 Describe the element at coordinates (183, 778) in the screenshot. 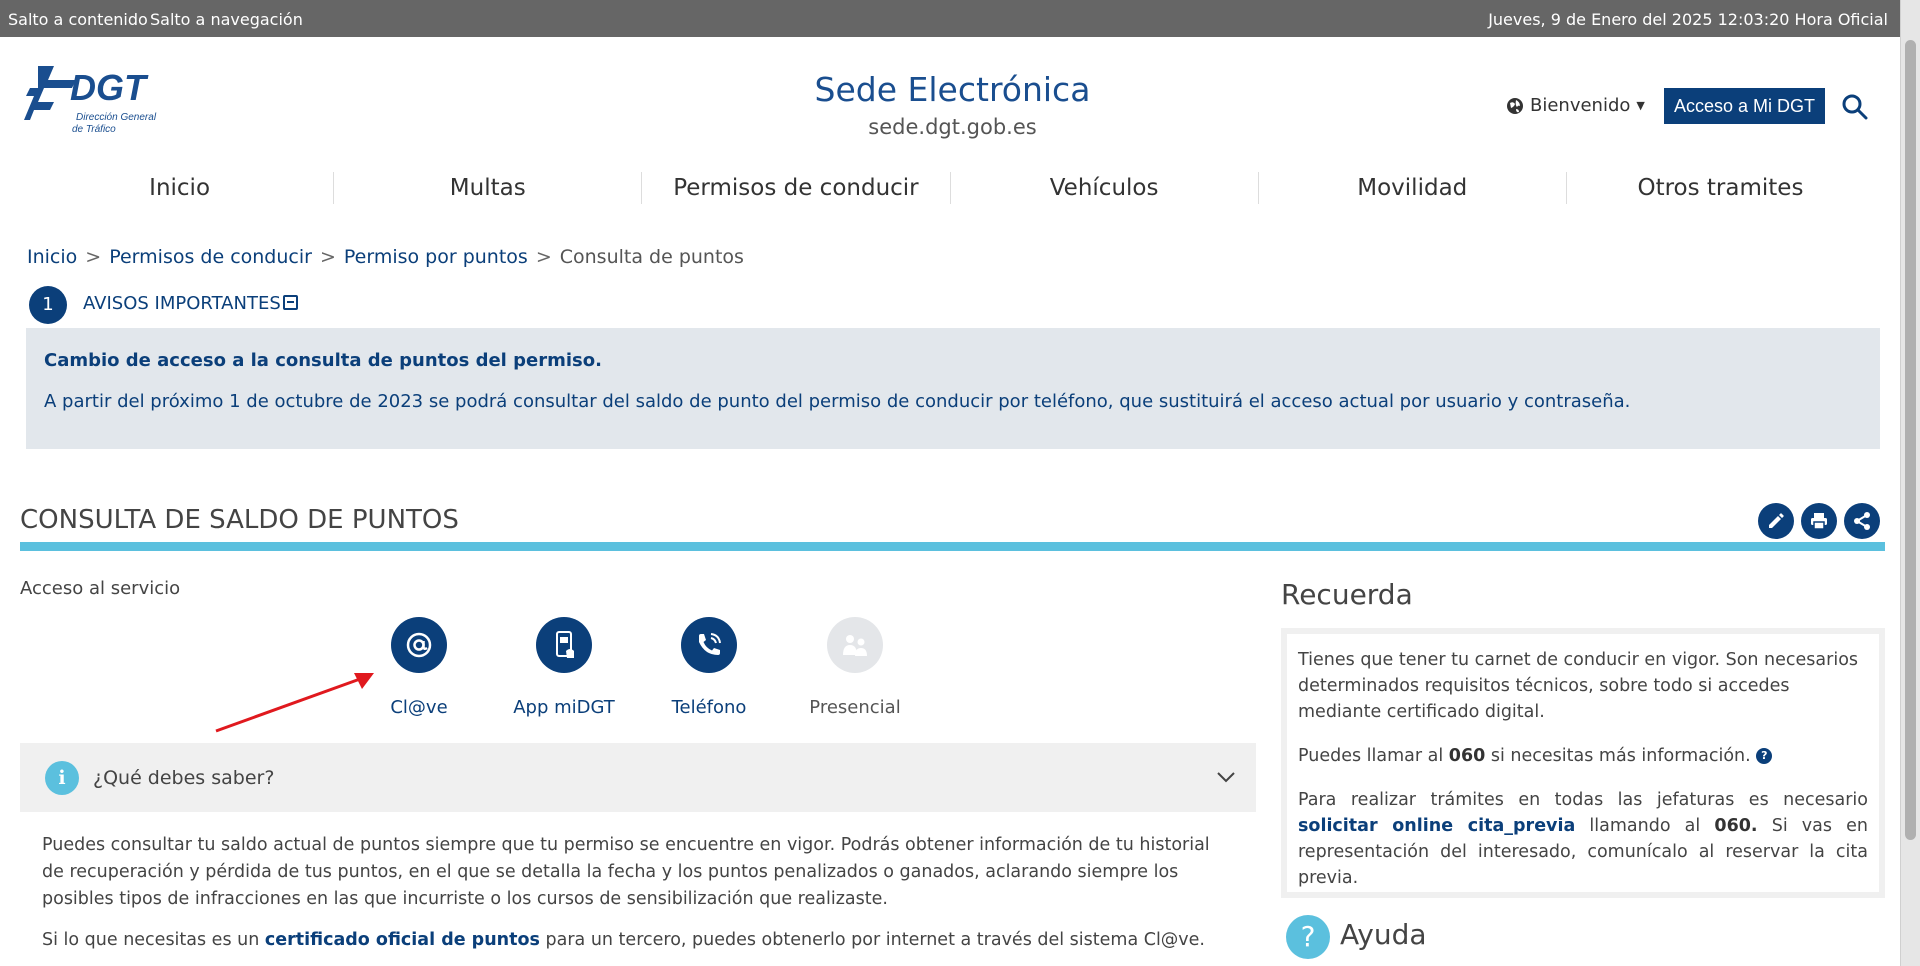

I see `accordion-title: ¿Qué debes saber?` at that location.